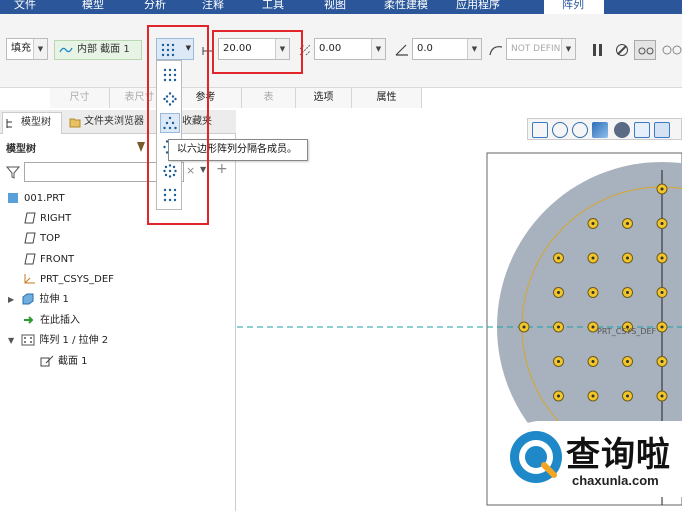  What do you see at coordinates (56, 218) in the screenshot?
I see `tree-item-label: RIGHT` at bounding box center [56, 218].